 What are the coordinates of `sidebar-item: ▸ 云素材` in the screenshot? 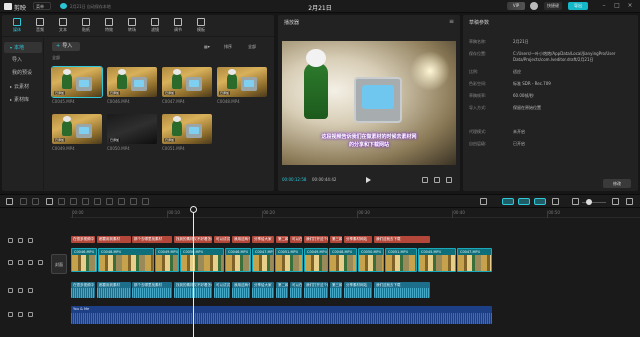 It's located at (23, 86).